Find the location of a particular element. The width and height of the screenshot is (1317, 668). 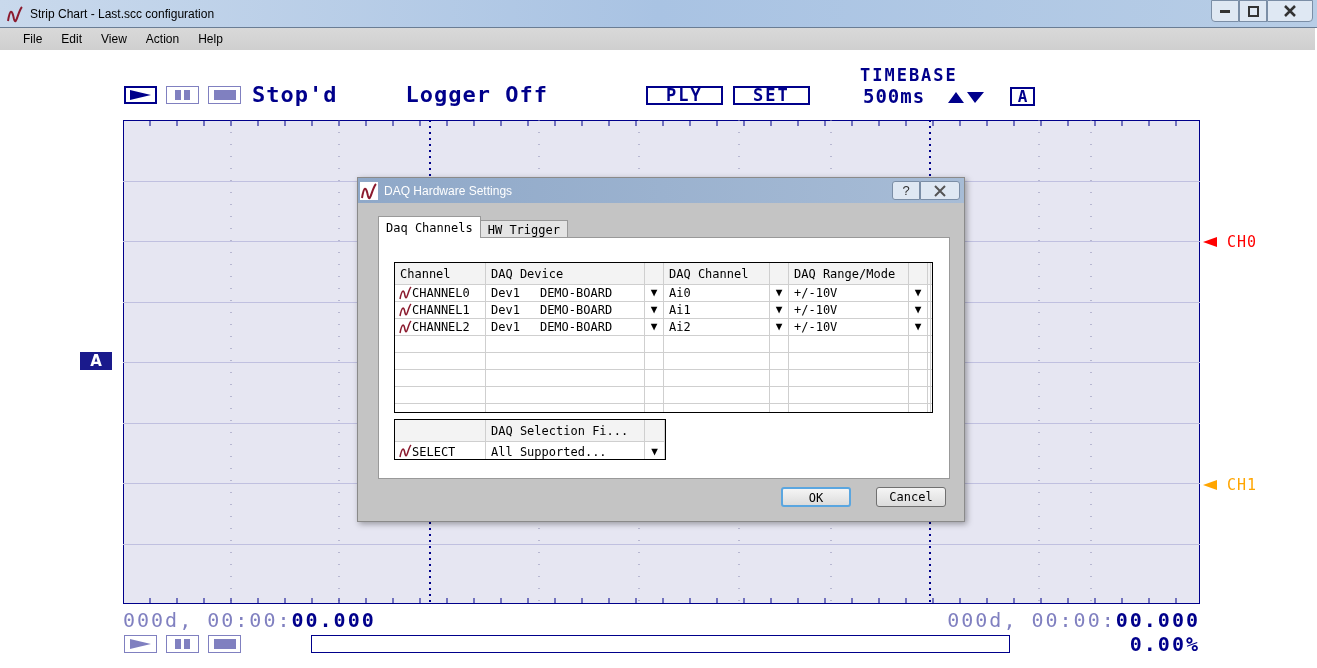

table-cell-text: CHANNEL2 is located at coordinates (441, 327).